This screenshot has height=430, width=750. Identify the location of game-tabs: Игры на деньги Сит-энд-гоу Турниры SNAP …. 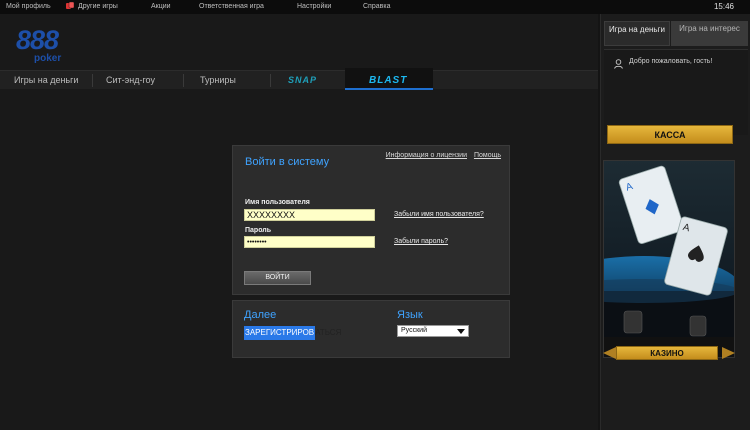
(299, 79).